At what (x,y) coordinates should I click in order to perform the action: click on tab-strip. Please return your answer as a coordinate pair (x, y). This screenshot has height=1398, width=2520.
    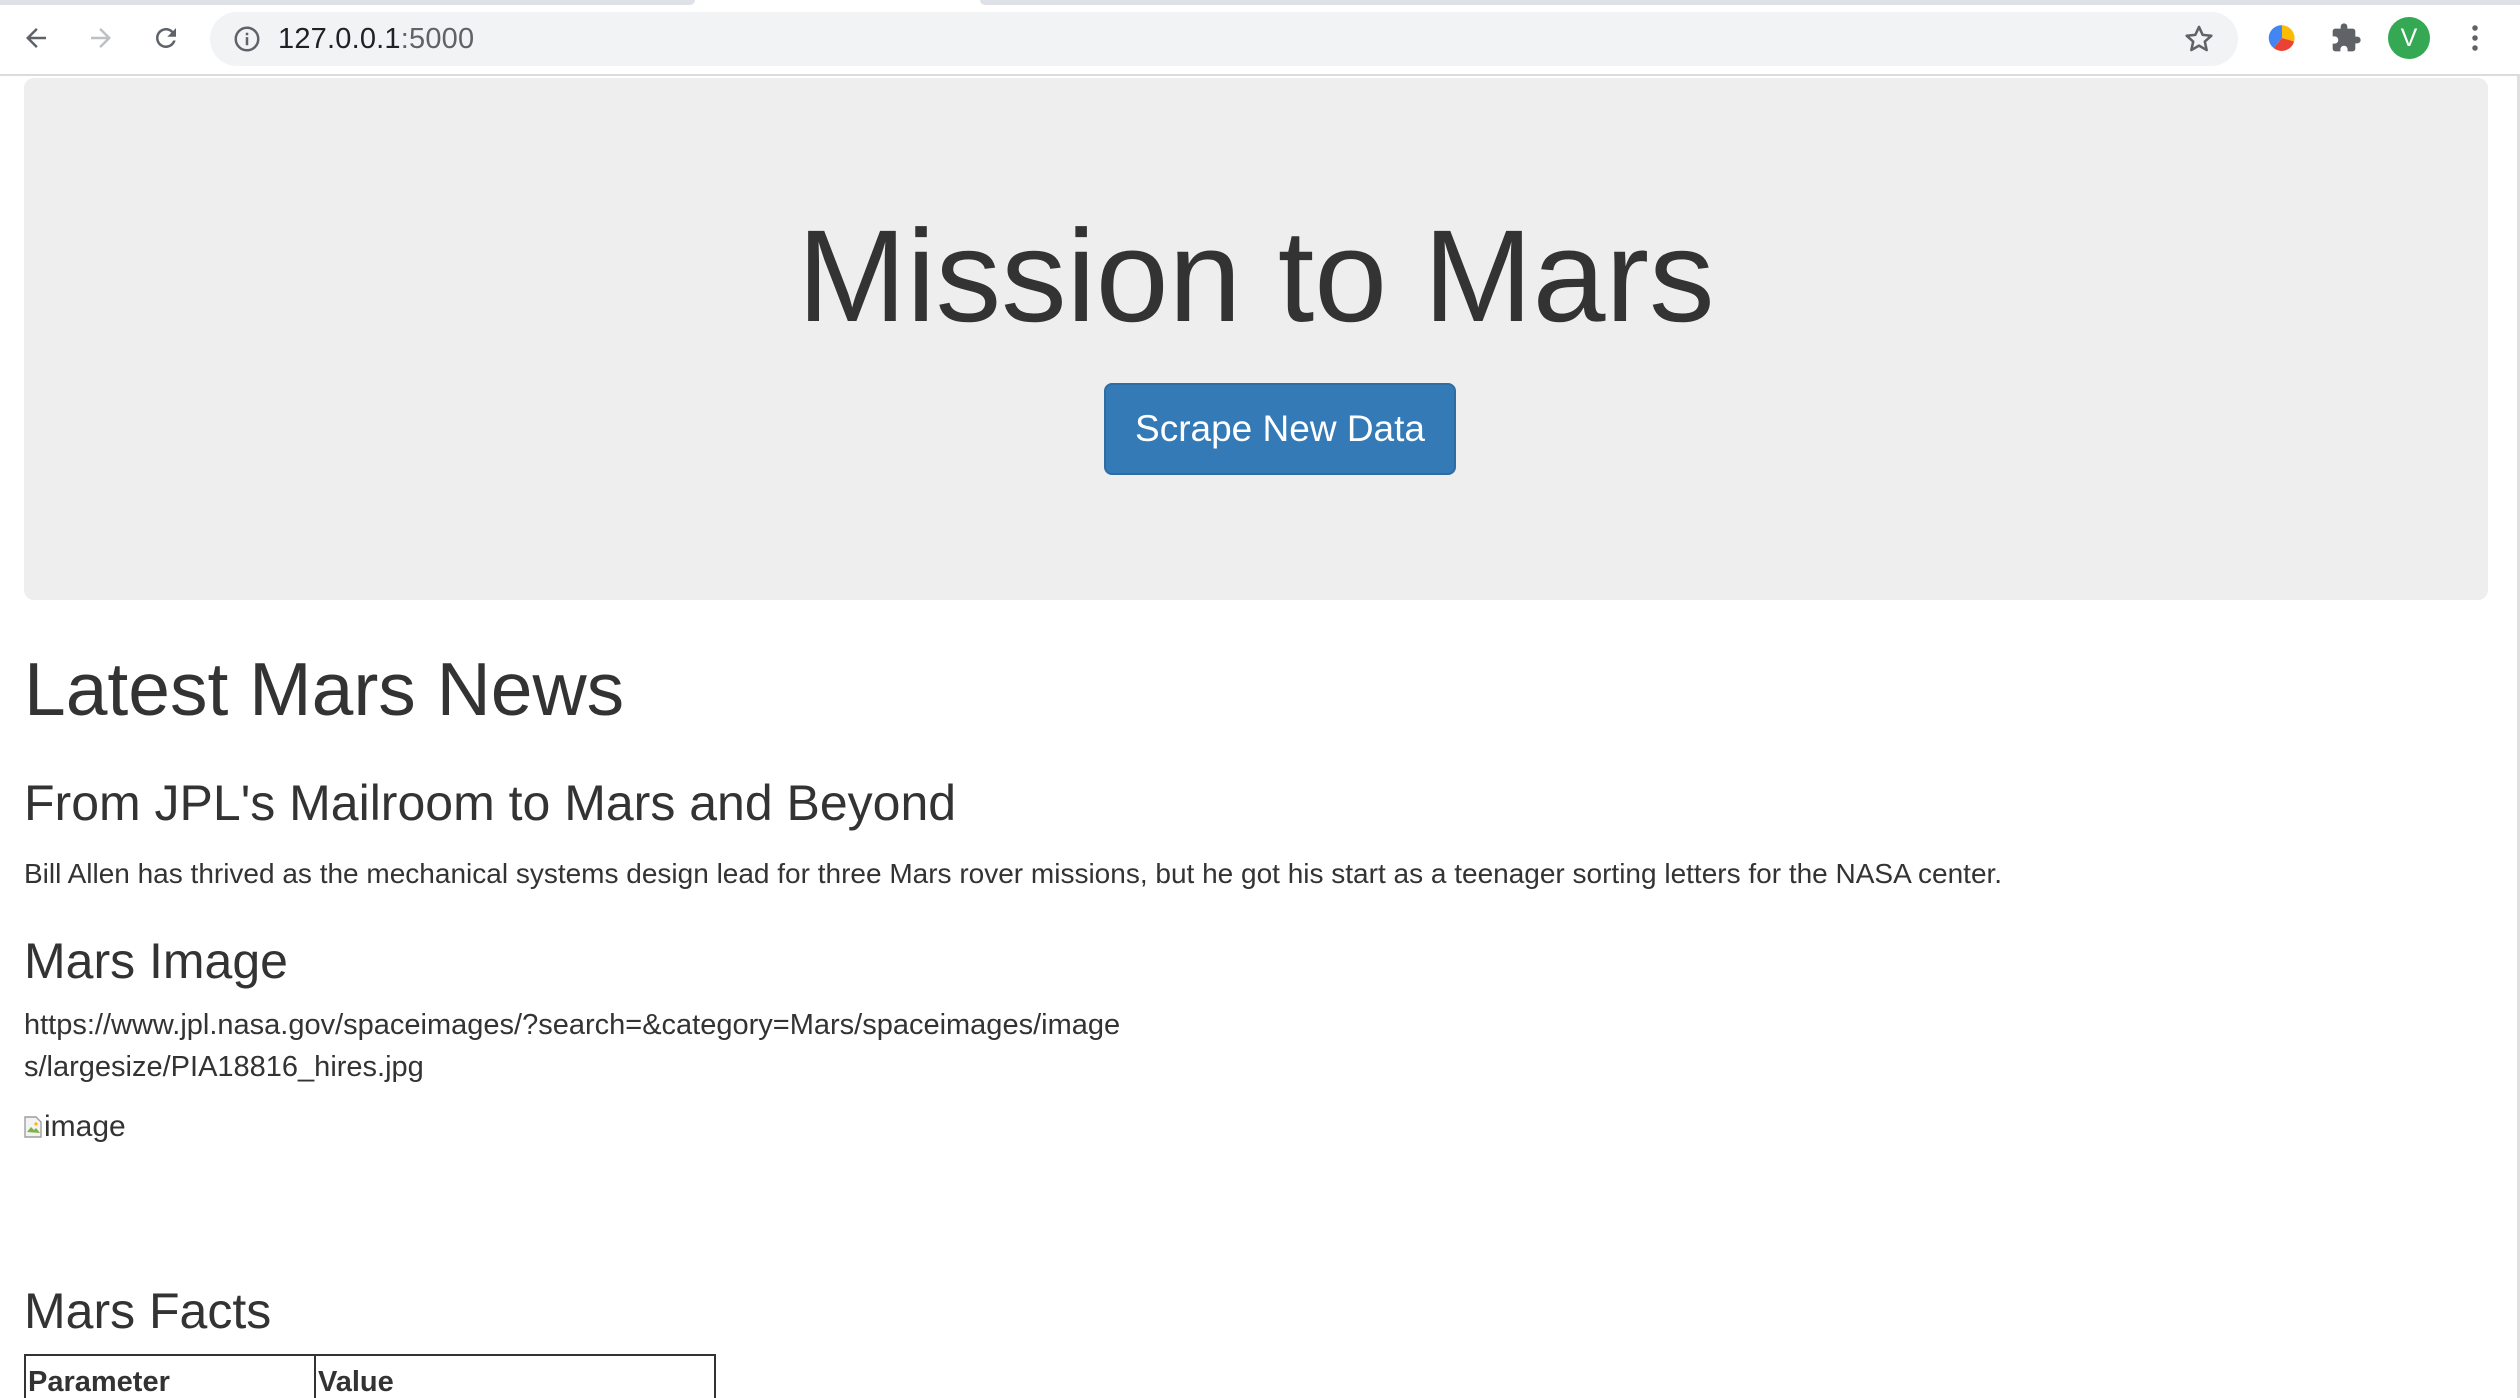
    Looking at the image, I should click on (1260, 2).